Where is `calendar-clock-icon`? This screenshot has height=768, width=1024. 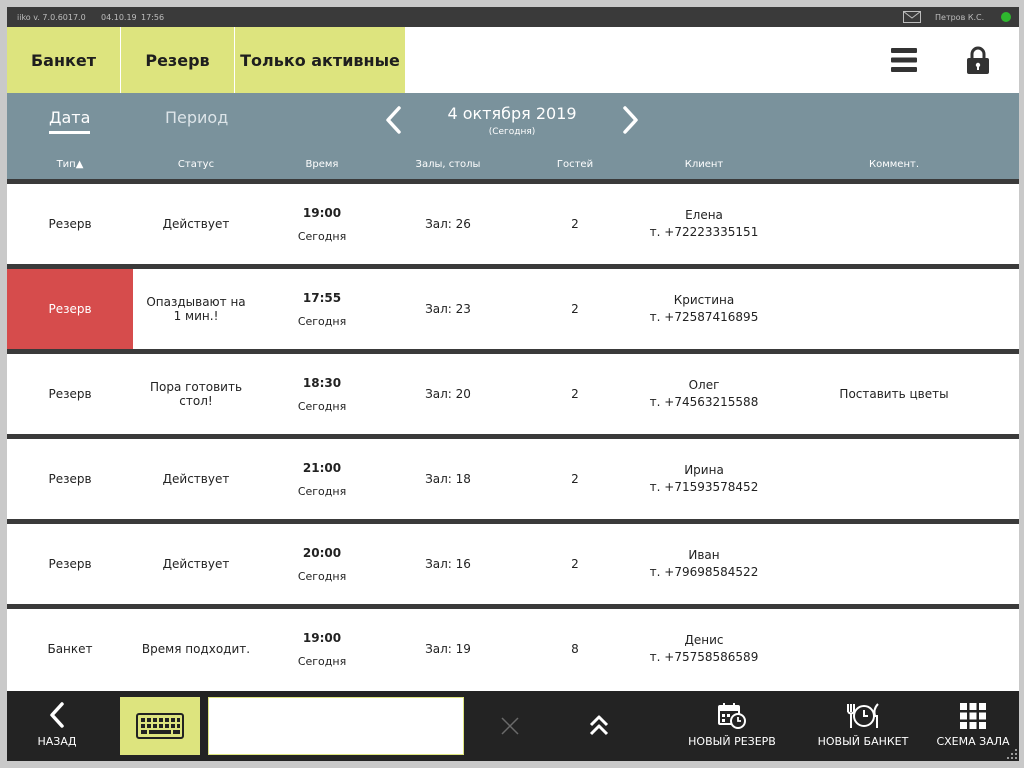 calendar-clock-icon is located at coordinates (732, 716).